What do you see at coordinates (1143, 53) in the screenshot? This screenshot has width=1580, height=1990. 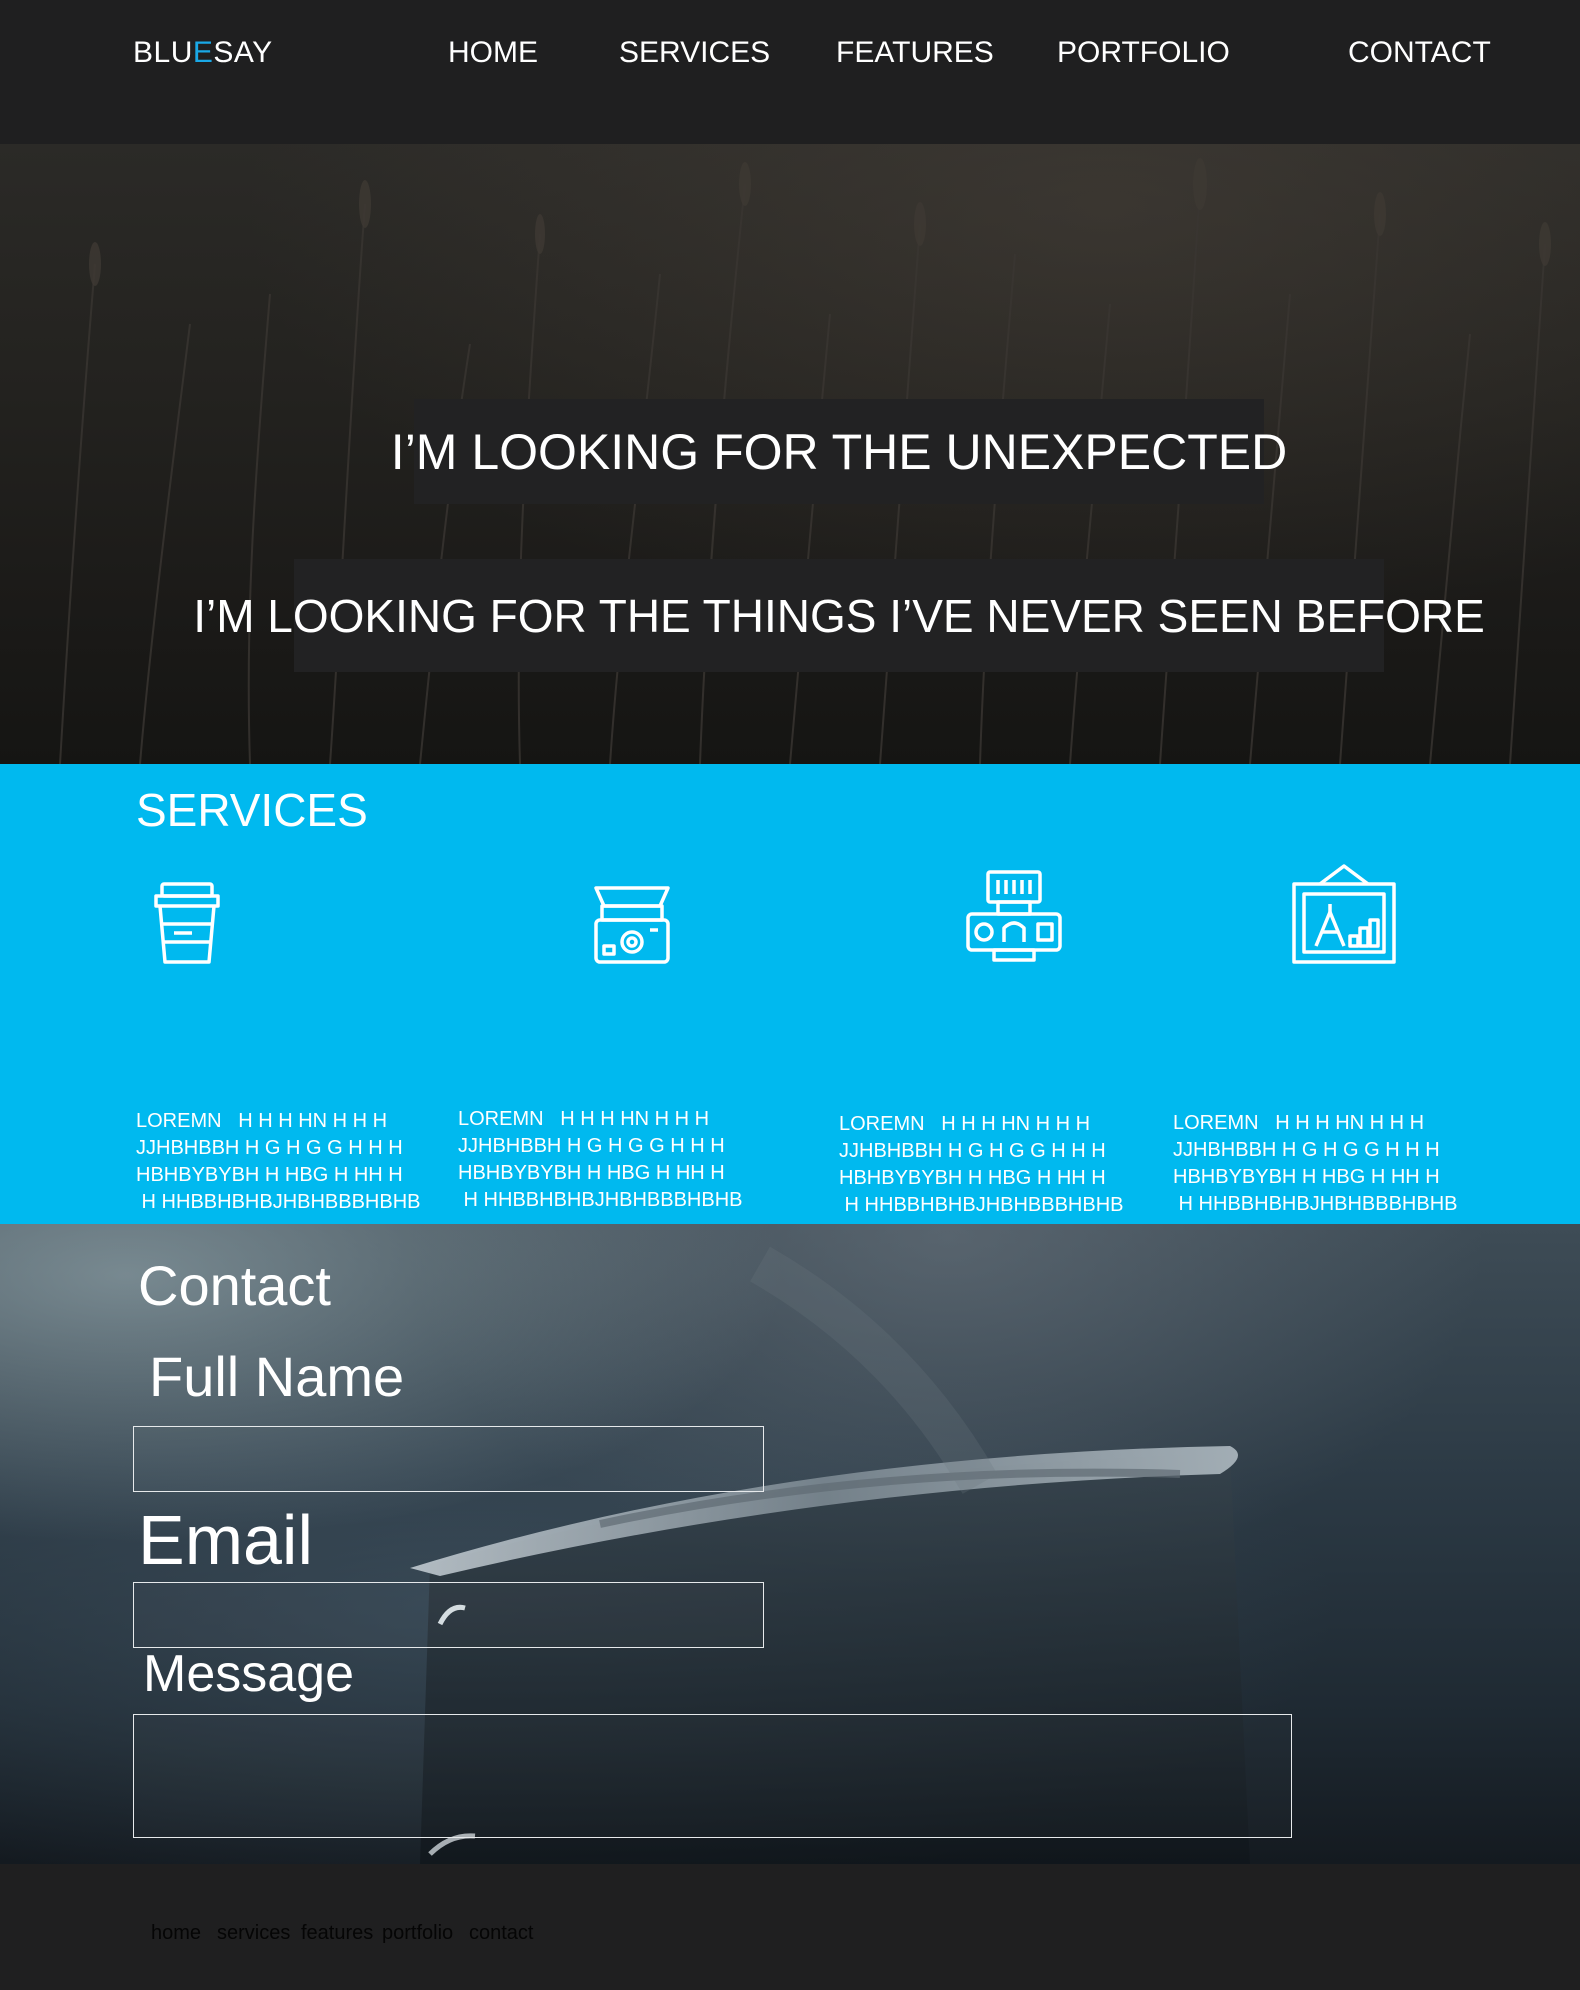 I see `nav-portfolio: PORTFOLIO` at bounding box center [1143, 53].